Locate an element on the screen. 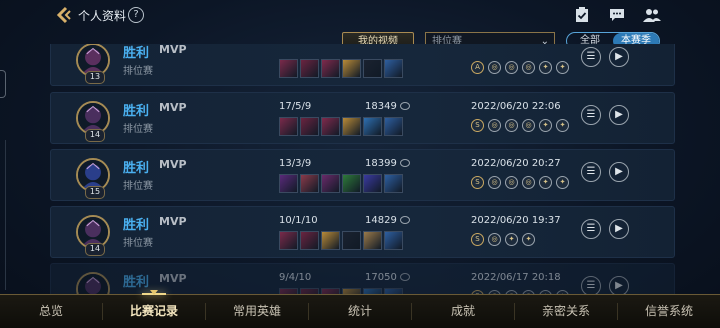  tab-credit-system: 信誉系统 is located at coordinates (669, 311).